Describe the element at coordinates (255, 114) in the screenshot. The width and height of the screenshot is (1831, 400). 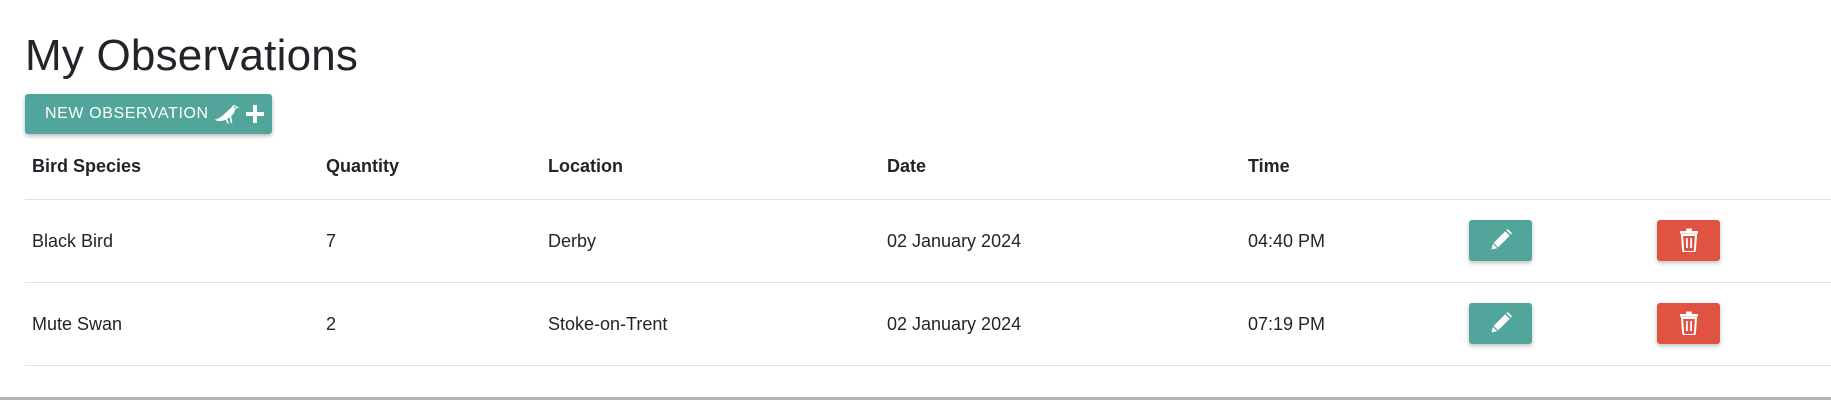
I see `plus-icon` at that location.